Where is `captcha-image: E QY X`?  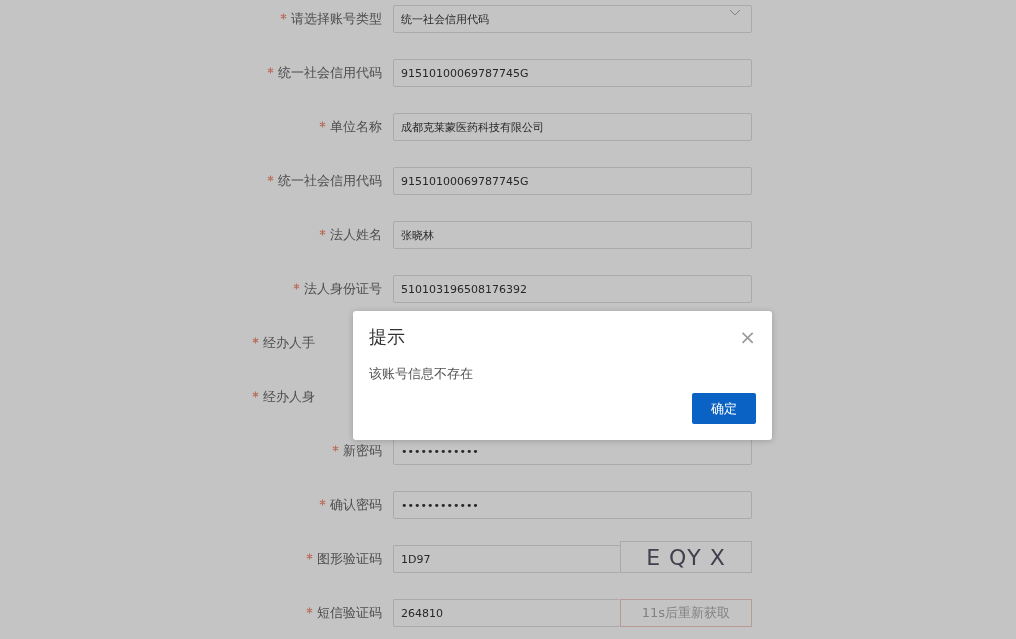 captcha-image: E QY X is located at coordinates (686, 557).